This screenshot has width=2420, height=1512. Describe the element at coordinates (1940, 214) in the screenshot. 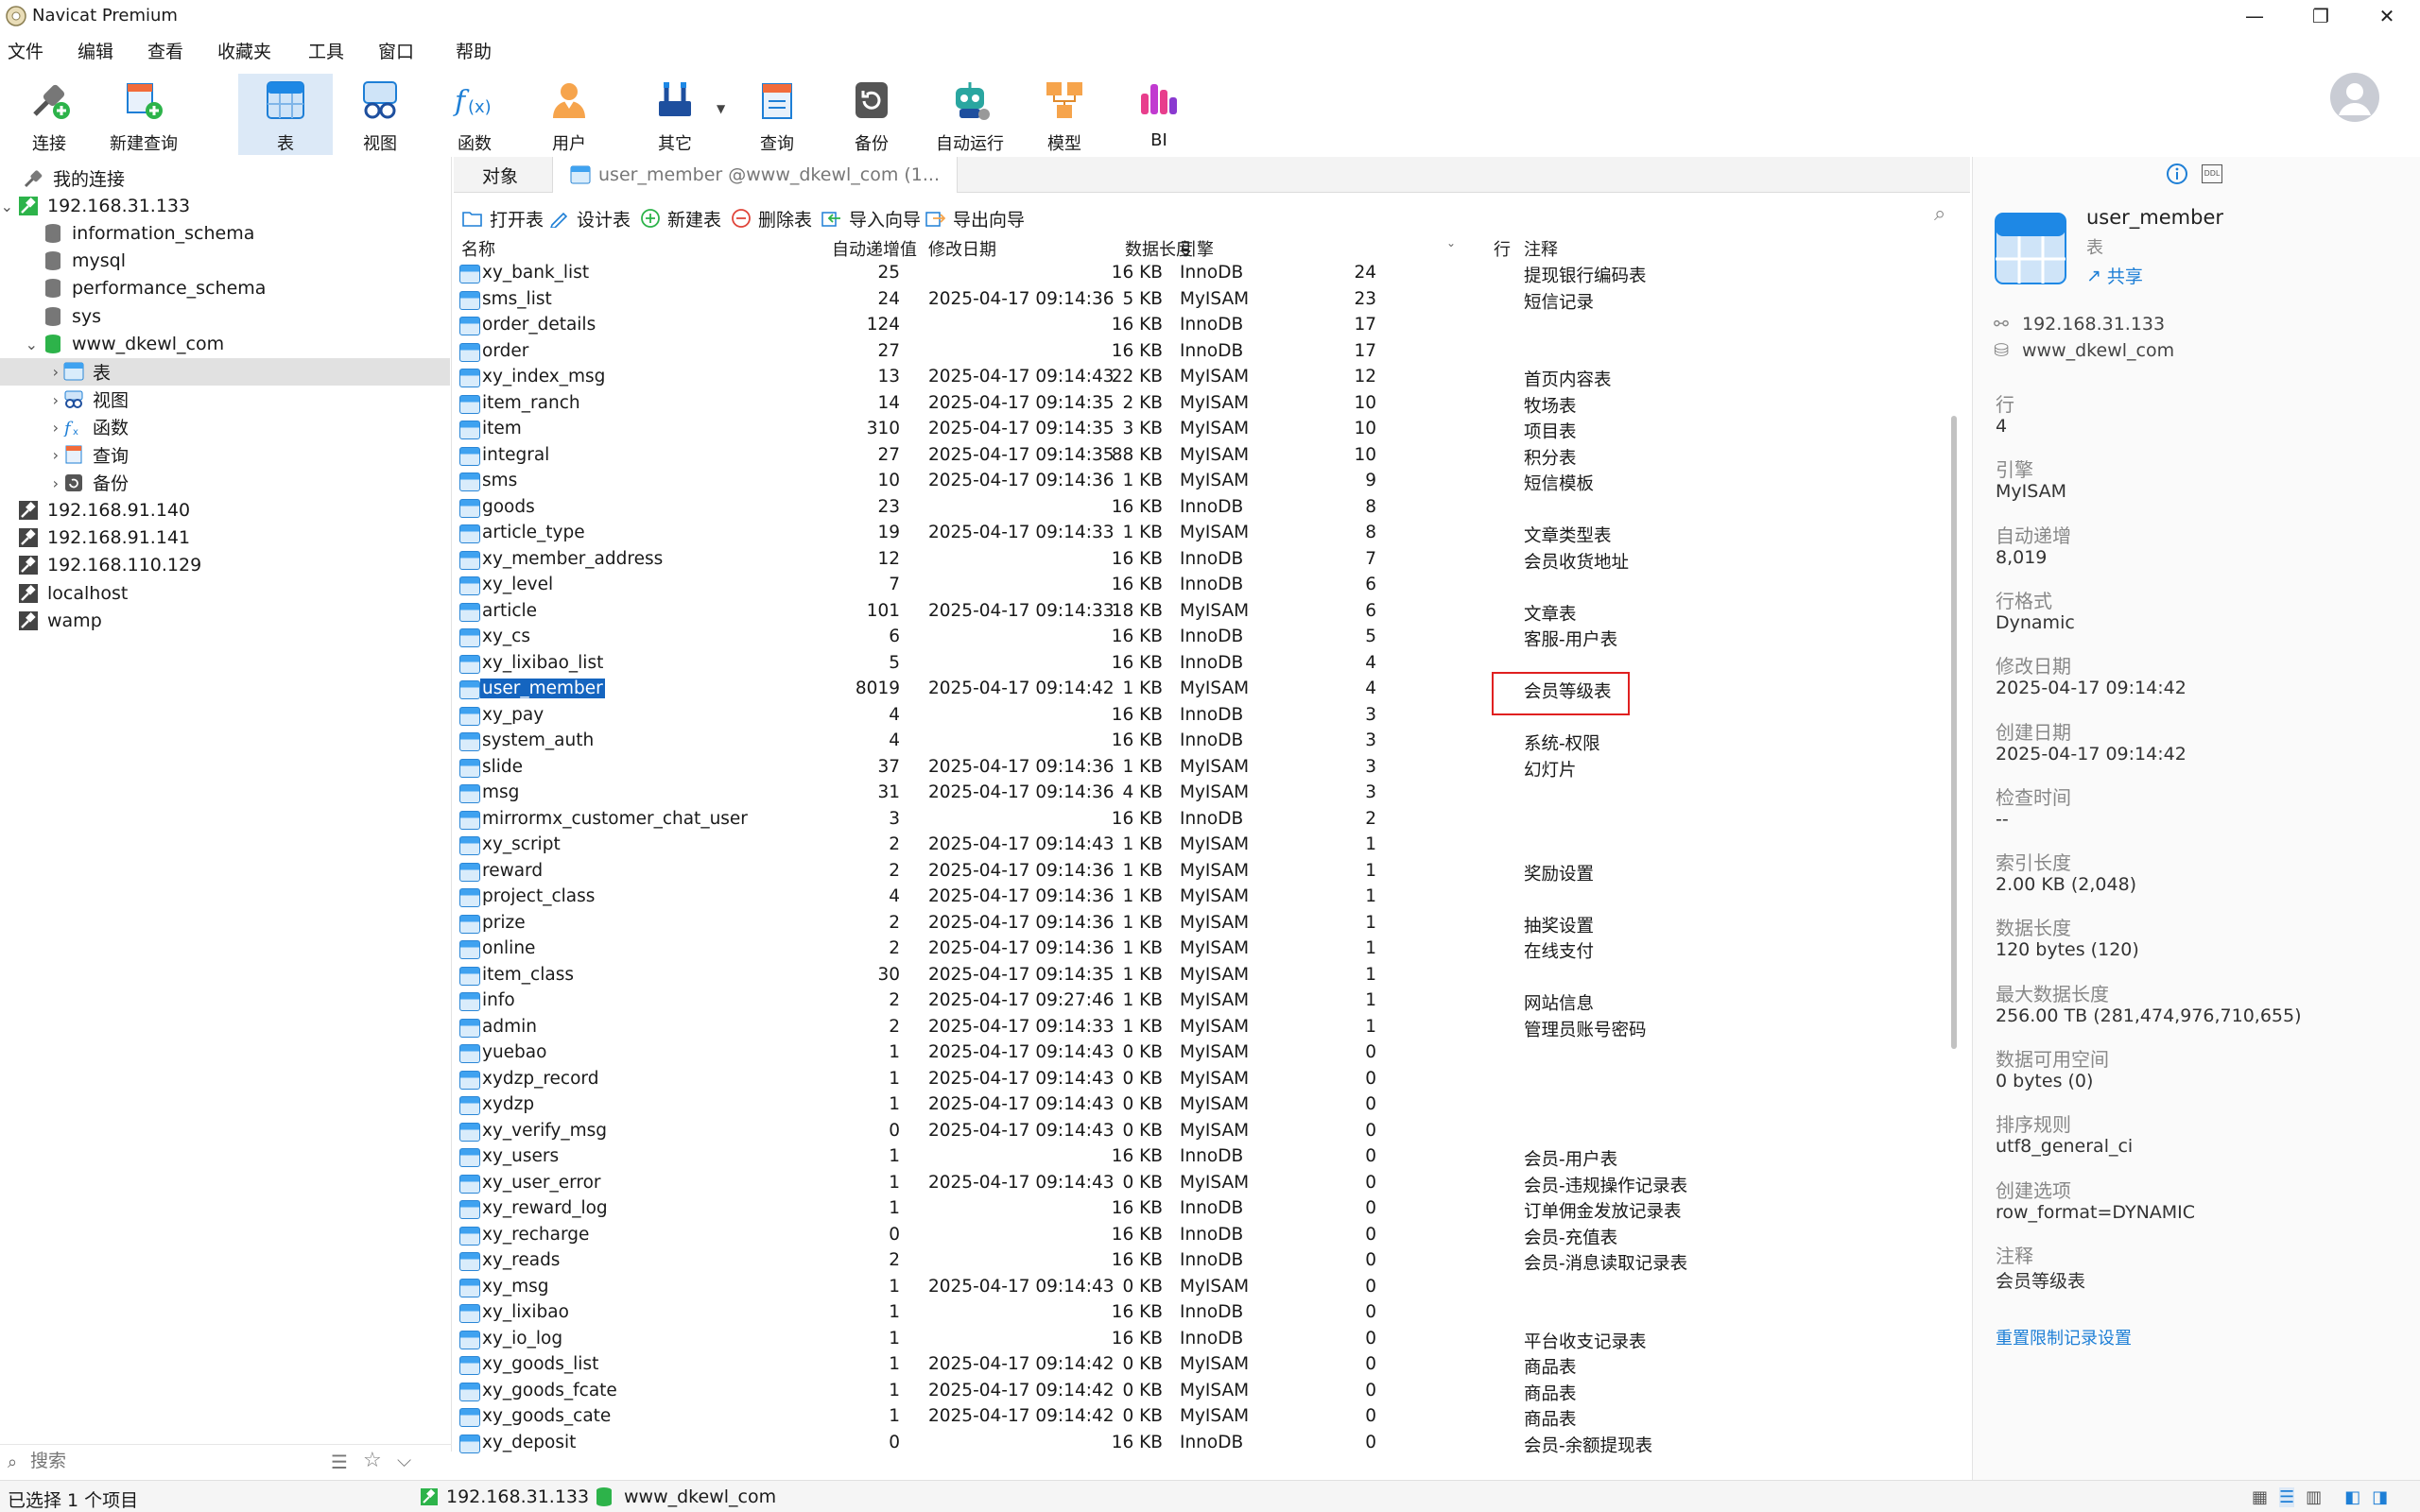

I see `object-search-icon: ⌕` at that location.